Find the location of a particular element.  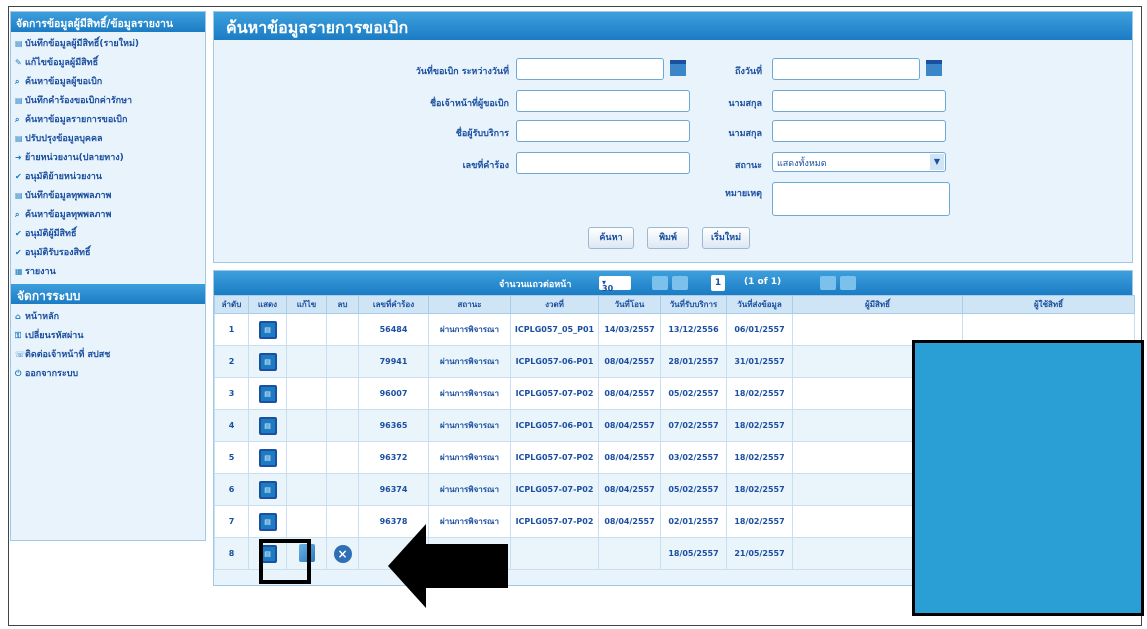

first-page-button is located at coordinates (660, 283).